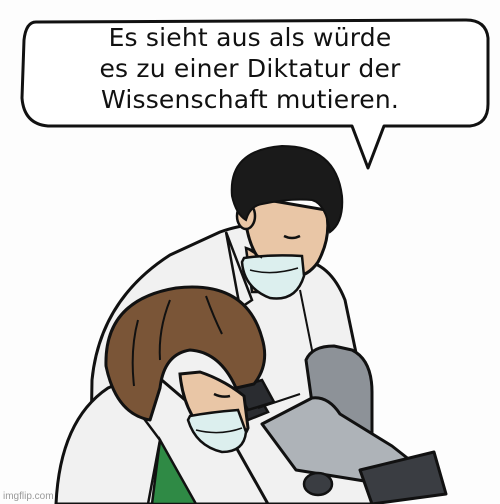  Describe the element at coordinates (250, 99) in the screenshot. I see `speech-line-3: Wissenschaft mutieren.` at that location.